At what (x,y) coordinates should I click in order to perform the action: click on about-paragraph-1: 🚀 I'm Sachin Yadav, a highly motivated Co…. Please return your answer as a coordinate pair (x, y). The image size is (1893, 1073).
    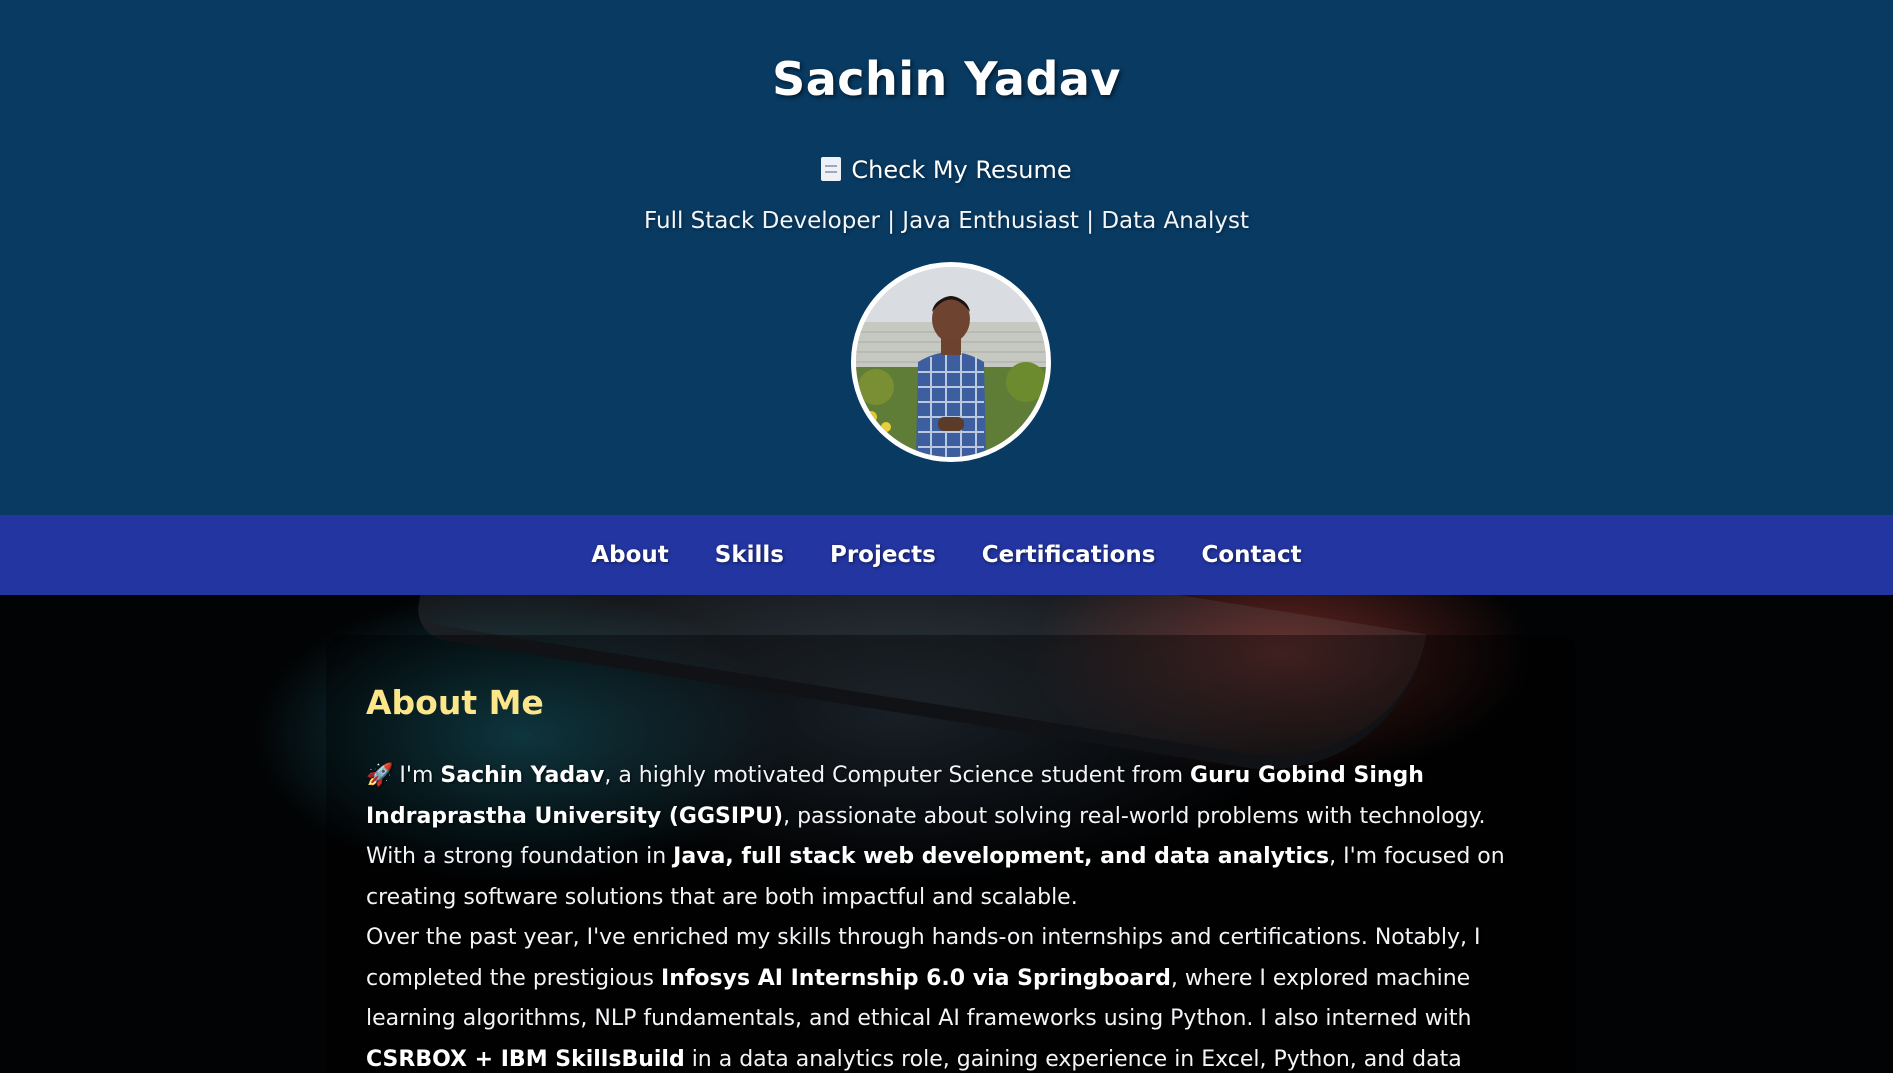
    Looking at the image, I should click on (951, 837).